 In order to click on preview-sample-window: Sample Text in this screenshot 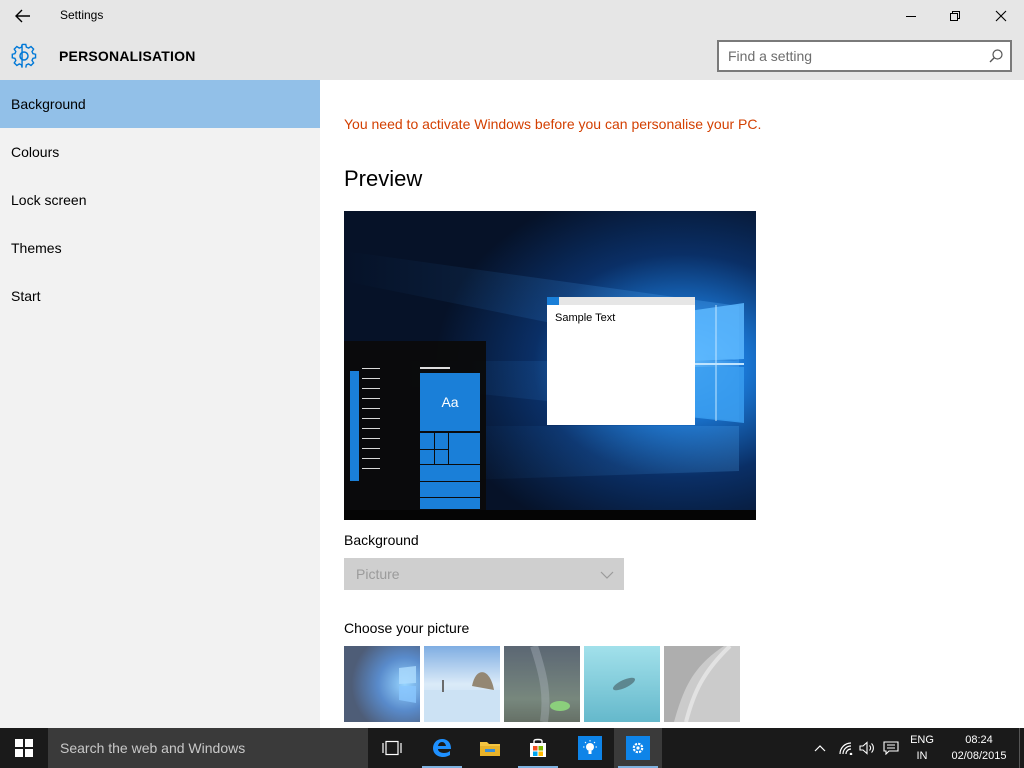, I will do `click(621, 361)`.